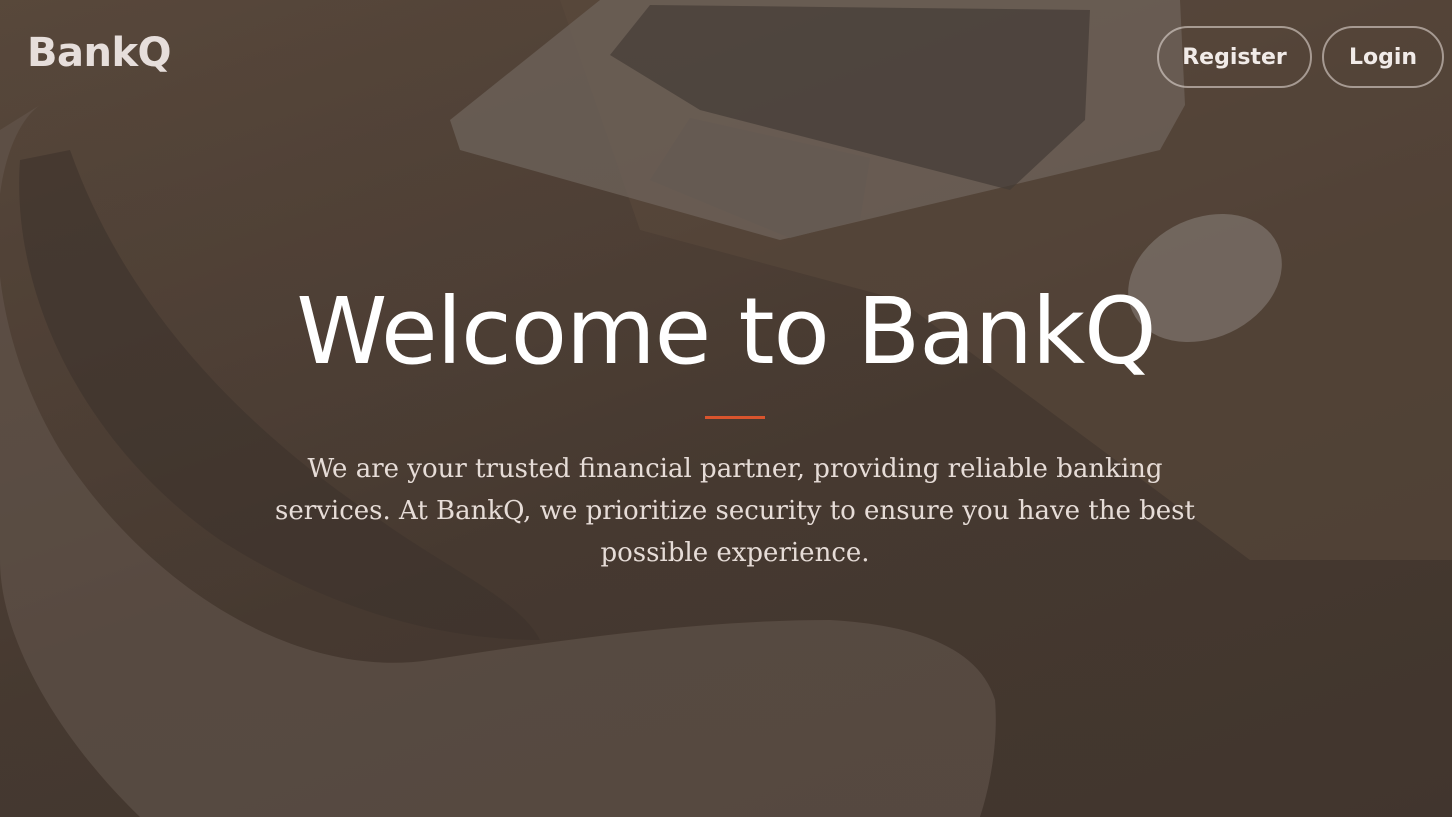 The image size is (1452, 817). Describe the element at coordinates (1383, 57) in the screenshot. I see `login-button: Login` at that location.